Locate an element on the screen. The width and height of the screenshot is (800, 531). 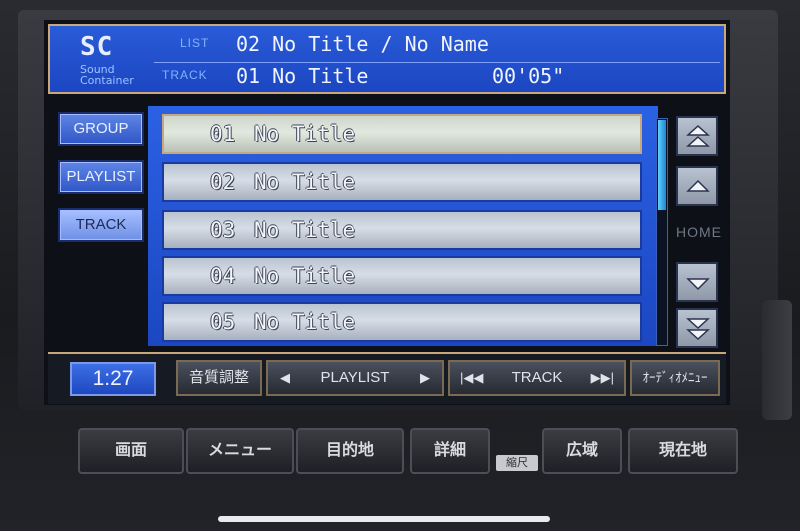
page-up-button is located at coordinates (697, 136).